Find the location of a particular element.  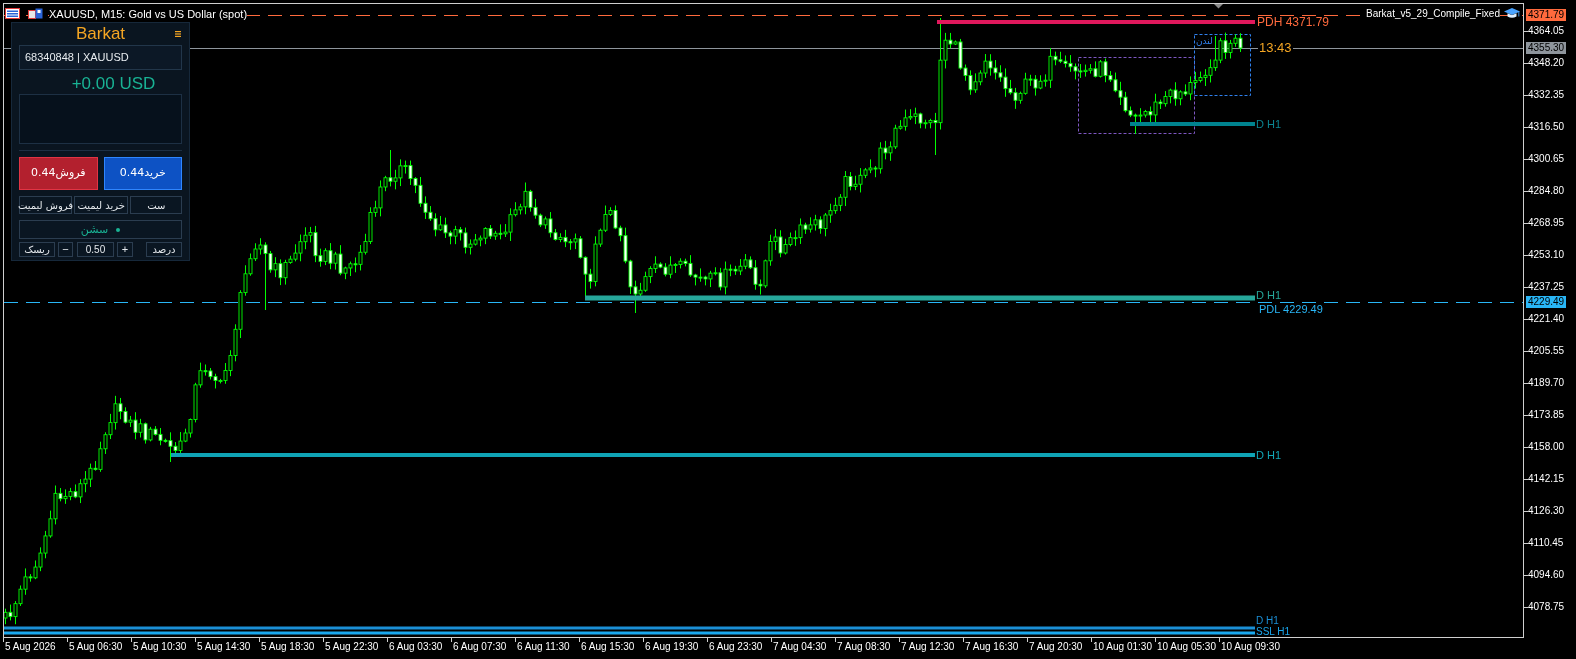

buy-limit-button: خرید لیمیت is located at coordinates (101, 205).